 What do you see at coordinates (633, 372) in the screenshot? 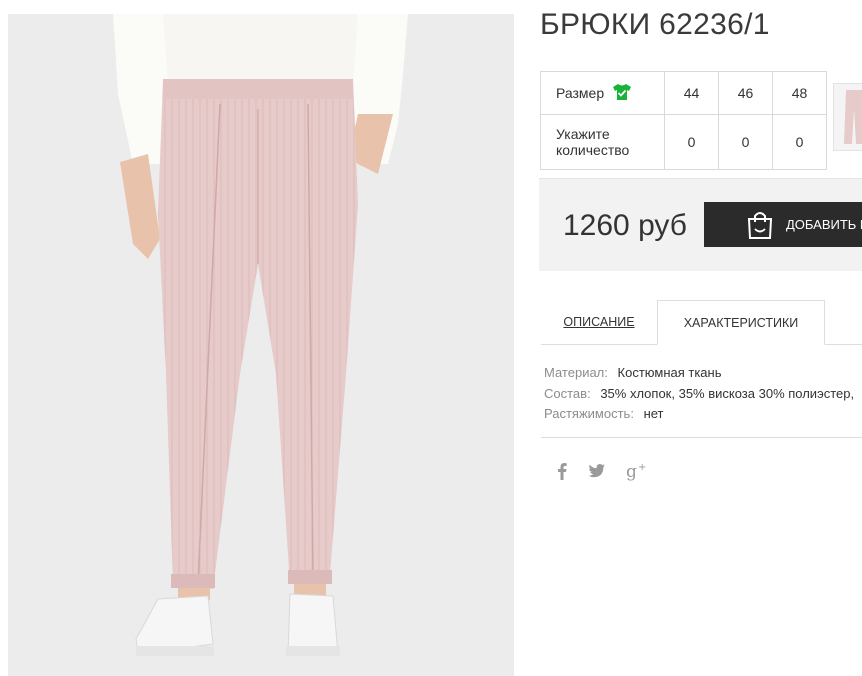
I see `characteristic-row: Материал: Костюмная ткань` at bounding box center [633, 372].